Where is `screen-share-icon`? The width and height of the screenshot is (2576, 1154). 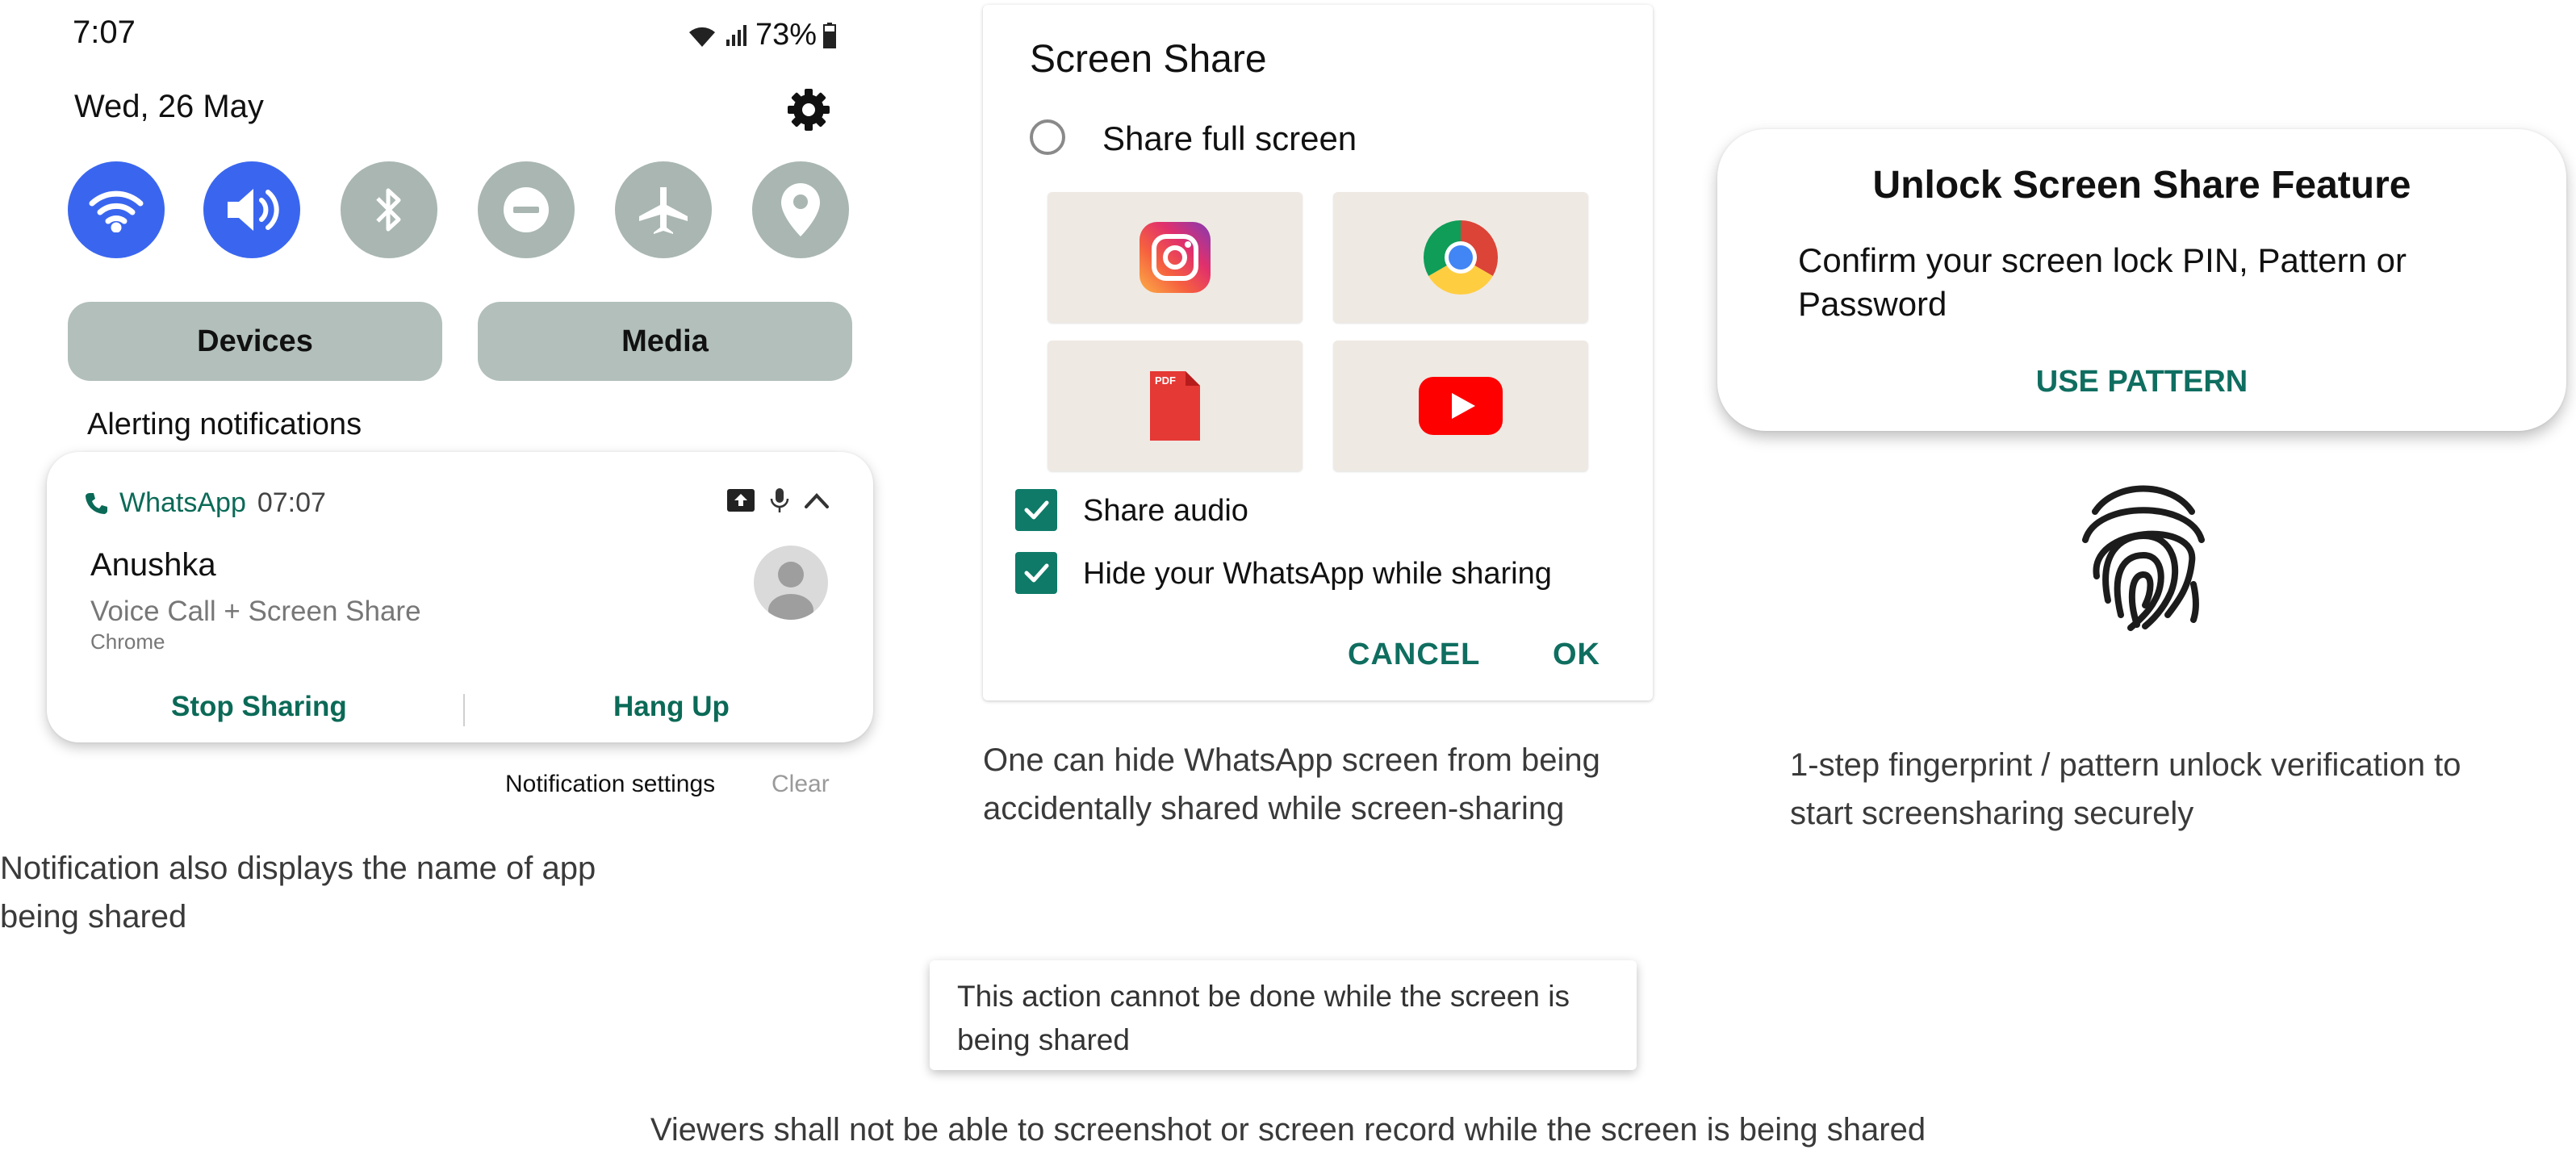 screen-share-icon is located at coordinates (740, 500).